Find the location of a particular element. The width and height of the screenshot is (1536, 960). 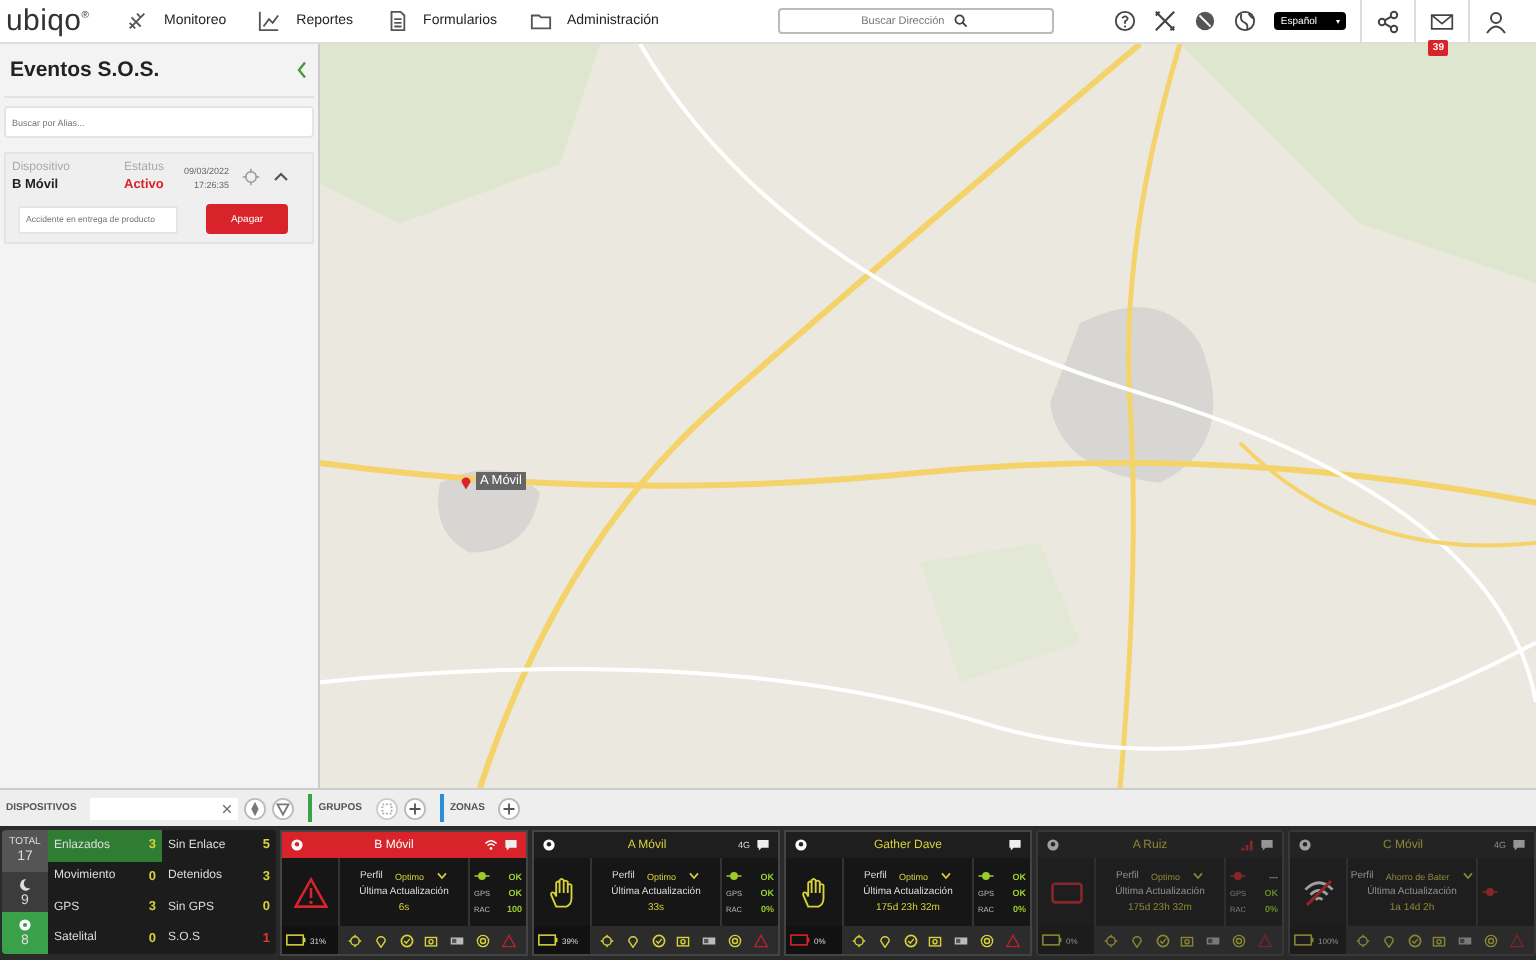

logo: ubiqo$^{®}$ is located at coordinates (49, 21).